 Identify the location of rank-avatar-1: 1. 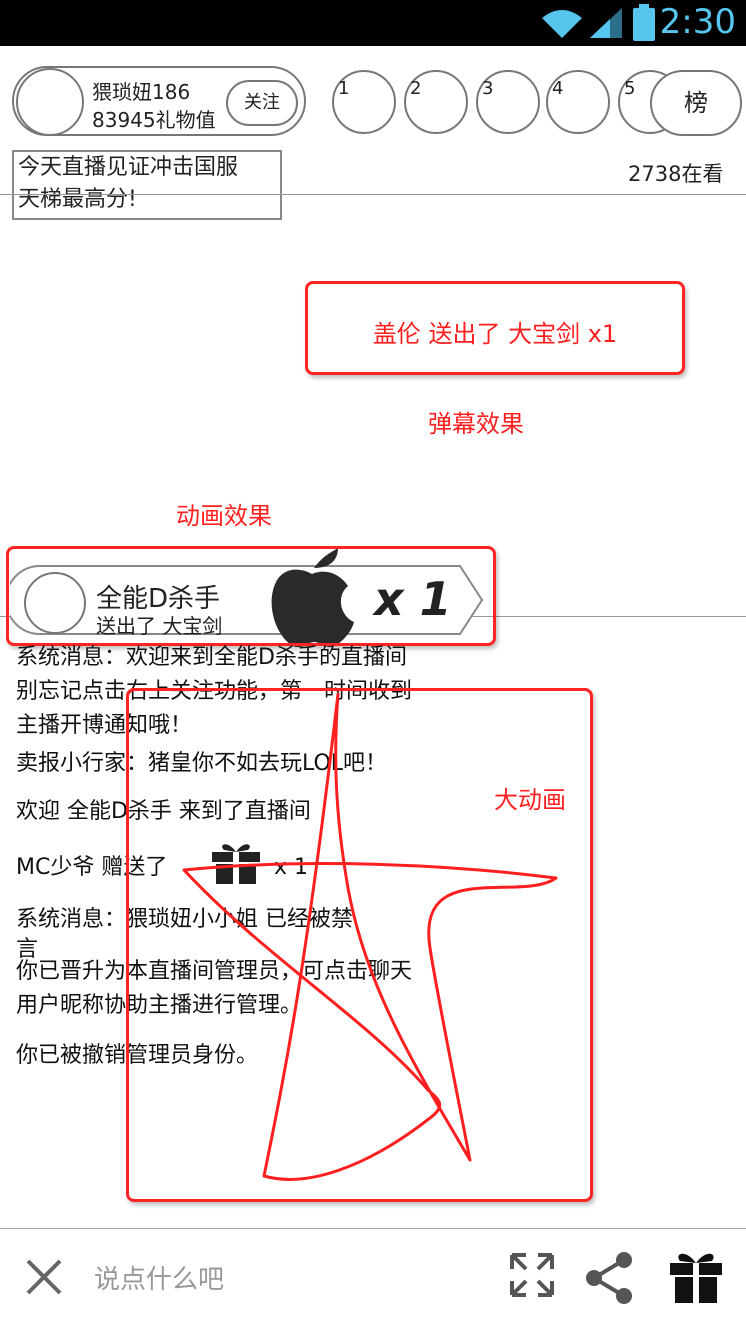
(364, 102).